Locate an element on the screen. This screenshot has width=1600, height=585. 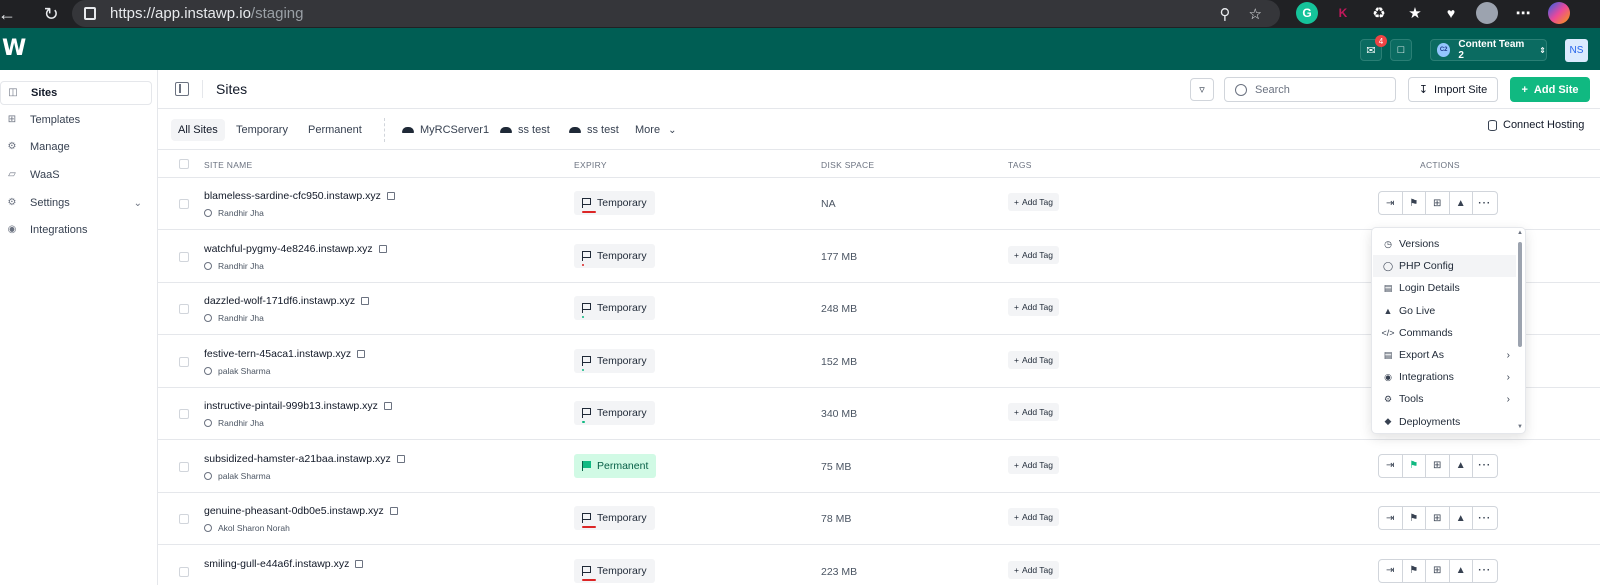
site-name-link: instructive-pintail-999b13.instawp.xyz is located at coordinates (298, 406).